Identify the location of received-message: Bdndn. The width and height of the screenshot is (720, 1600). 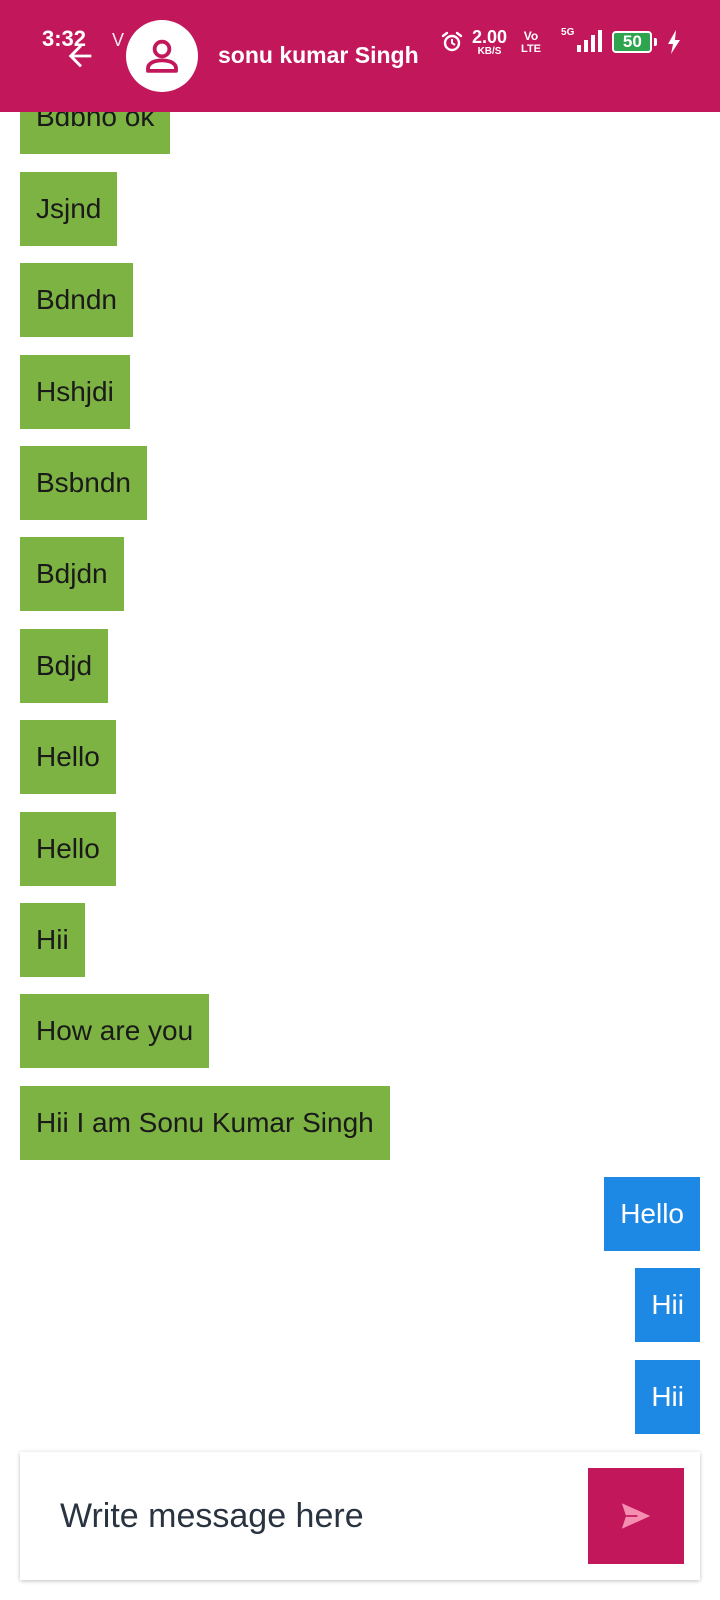
(76, 300).